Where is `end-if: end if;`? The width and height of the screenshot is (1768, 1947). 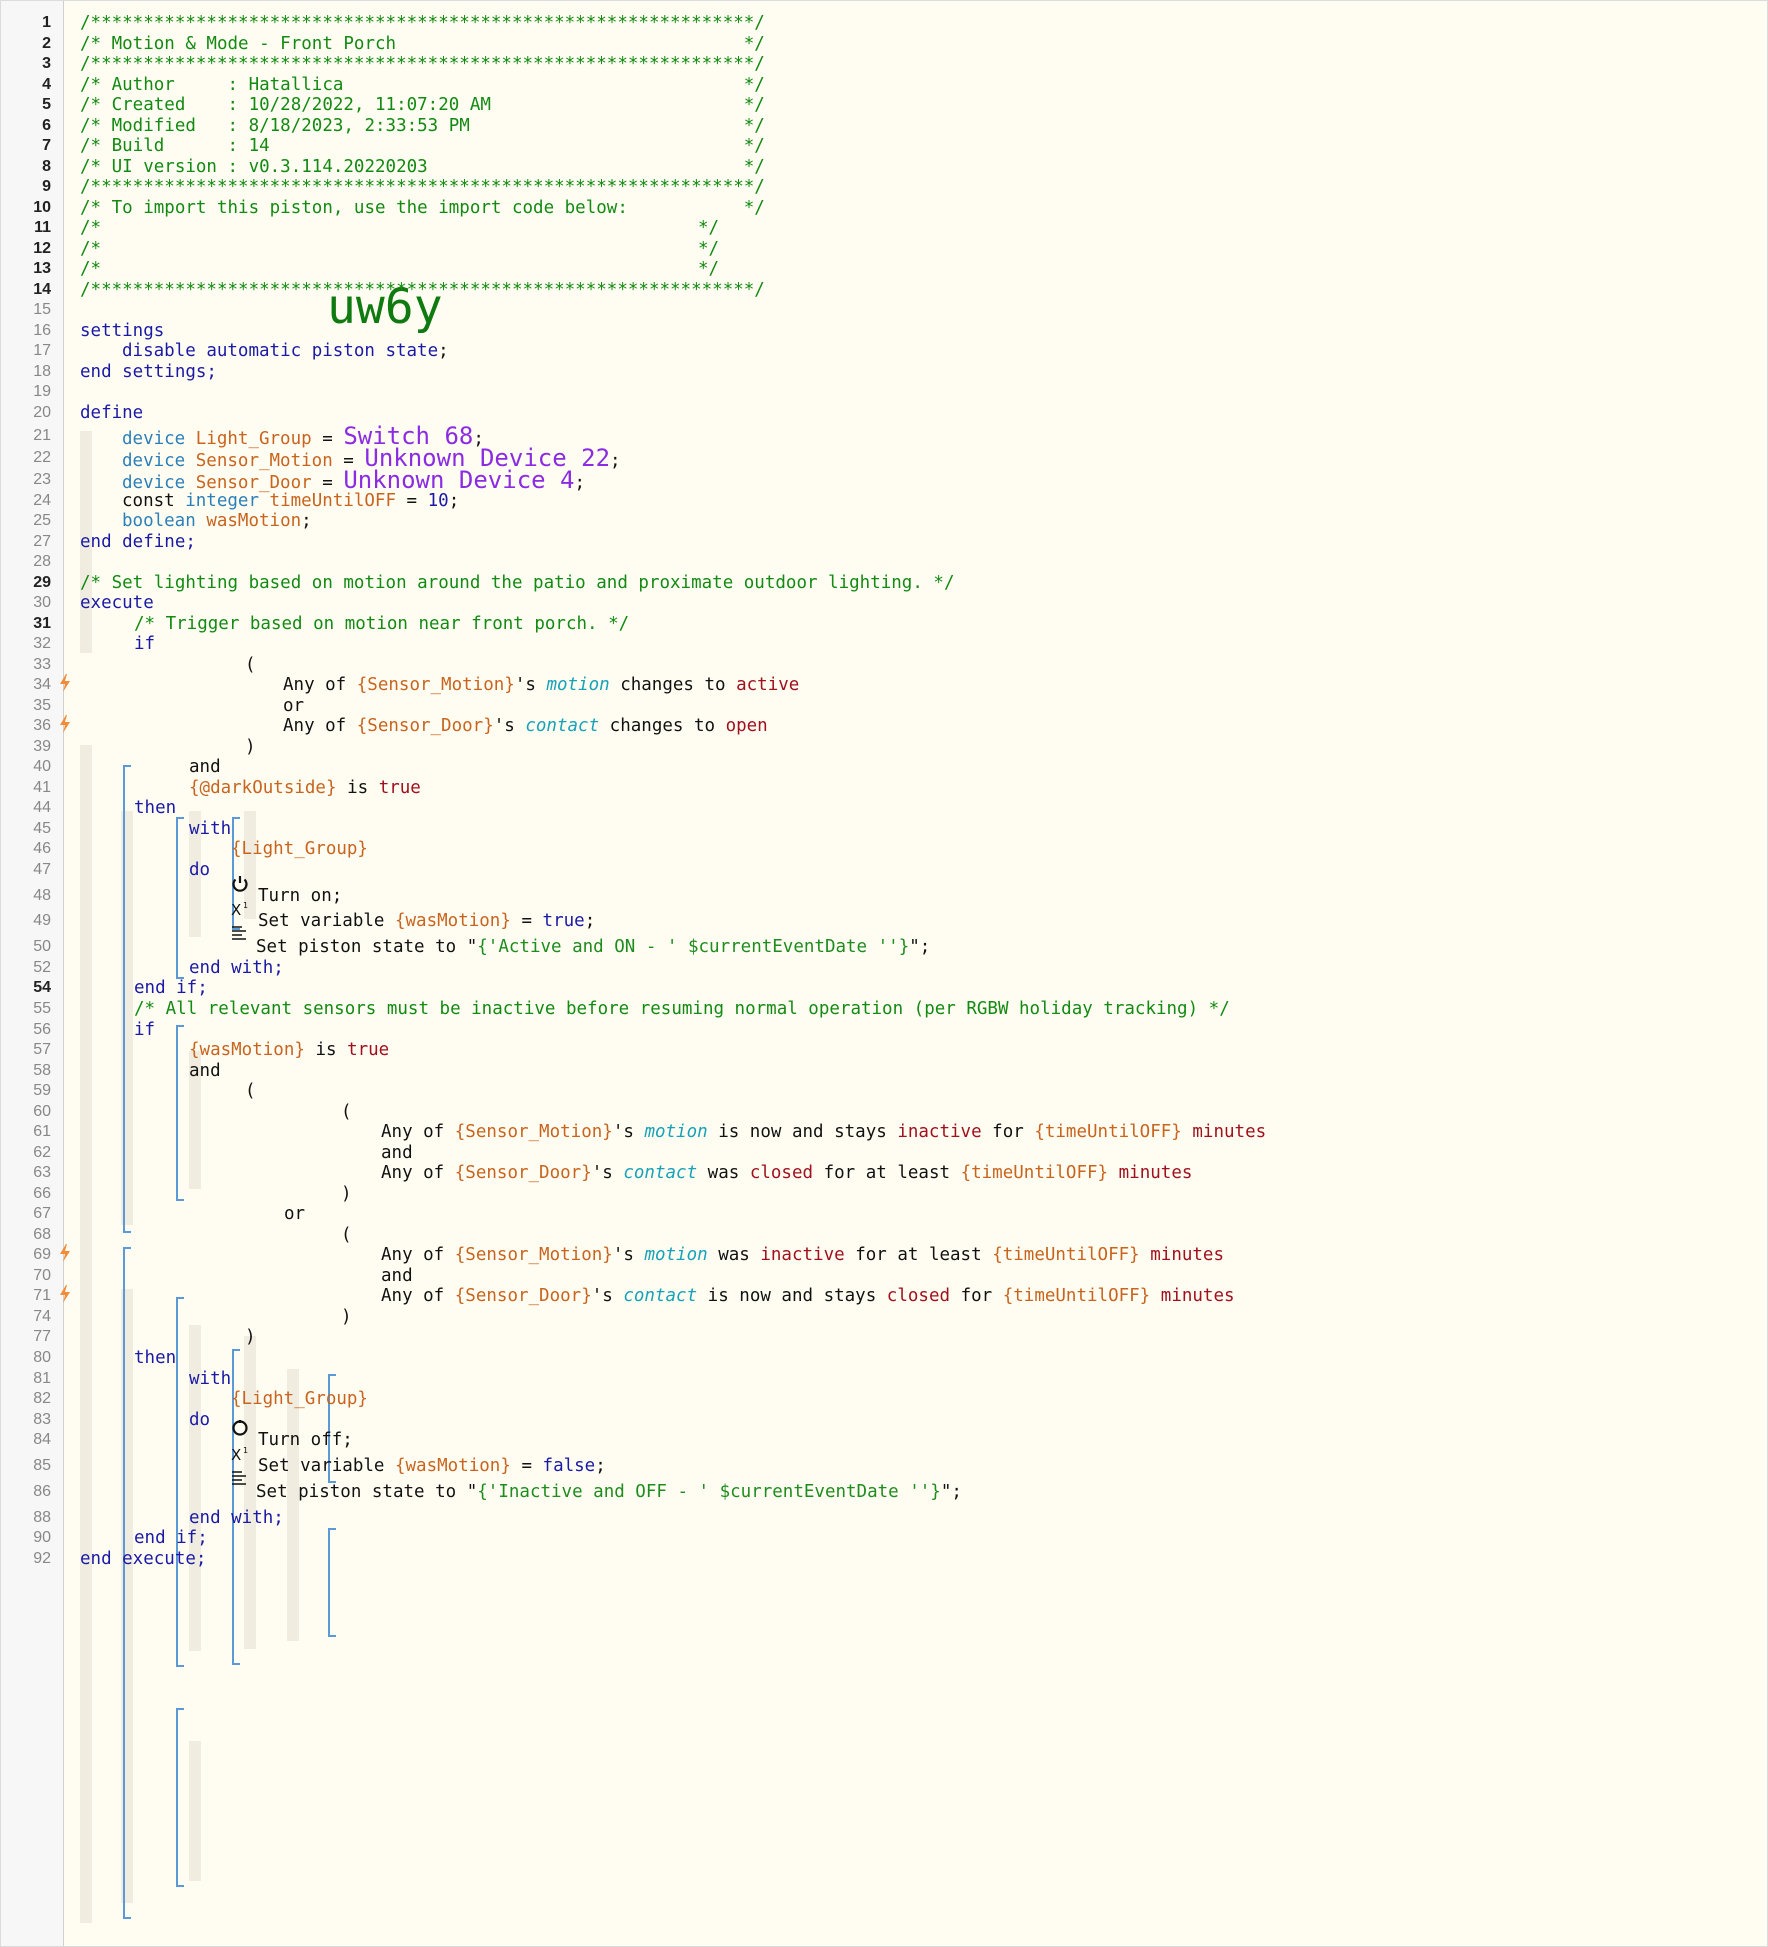 end-if: end if; is located at coordinates (171, 988).